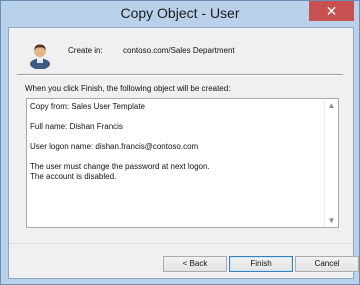 This screenshot has height=285, width=360. Describe the element at coordinates (331, 220) in the screenshot. I see `scroll-down-arrow-icon: ▼` at that location.